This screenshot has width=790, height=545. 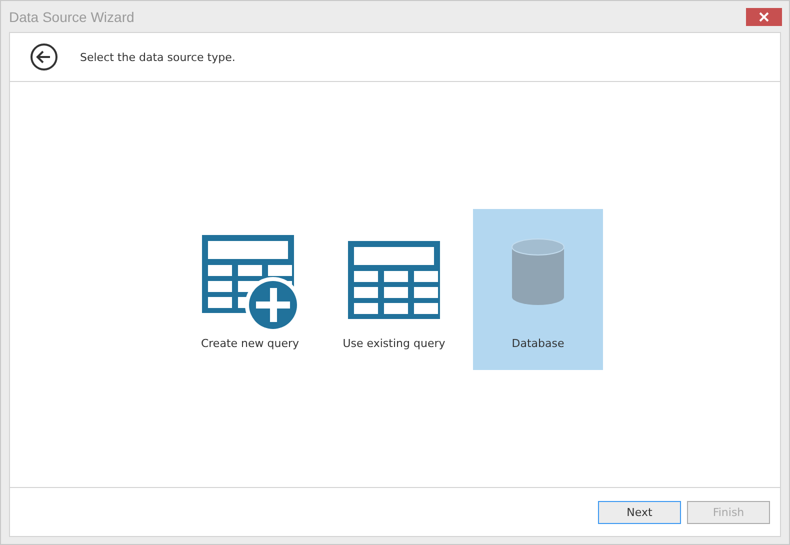 What do you see at coordinates (71, 16) in the screenshot?
I see `window-title: Data Source Wizard` at bounding box center [71, 16].